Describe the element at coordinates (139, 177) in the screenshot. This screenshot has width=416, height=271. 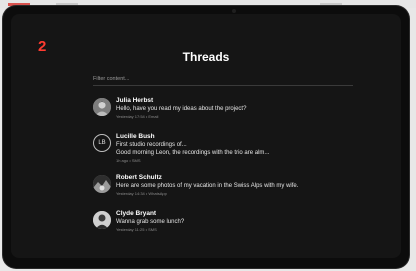
I see `thread-sender: Robert Schultz` at that location.